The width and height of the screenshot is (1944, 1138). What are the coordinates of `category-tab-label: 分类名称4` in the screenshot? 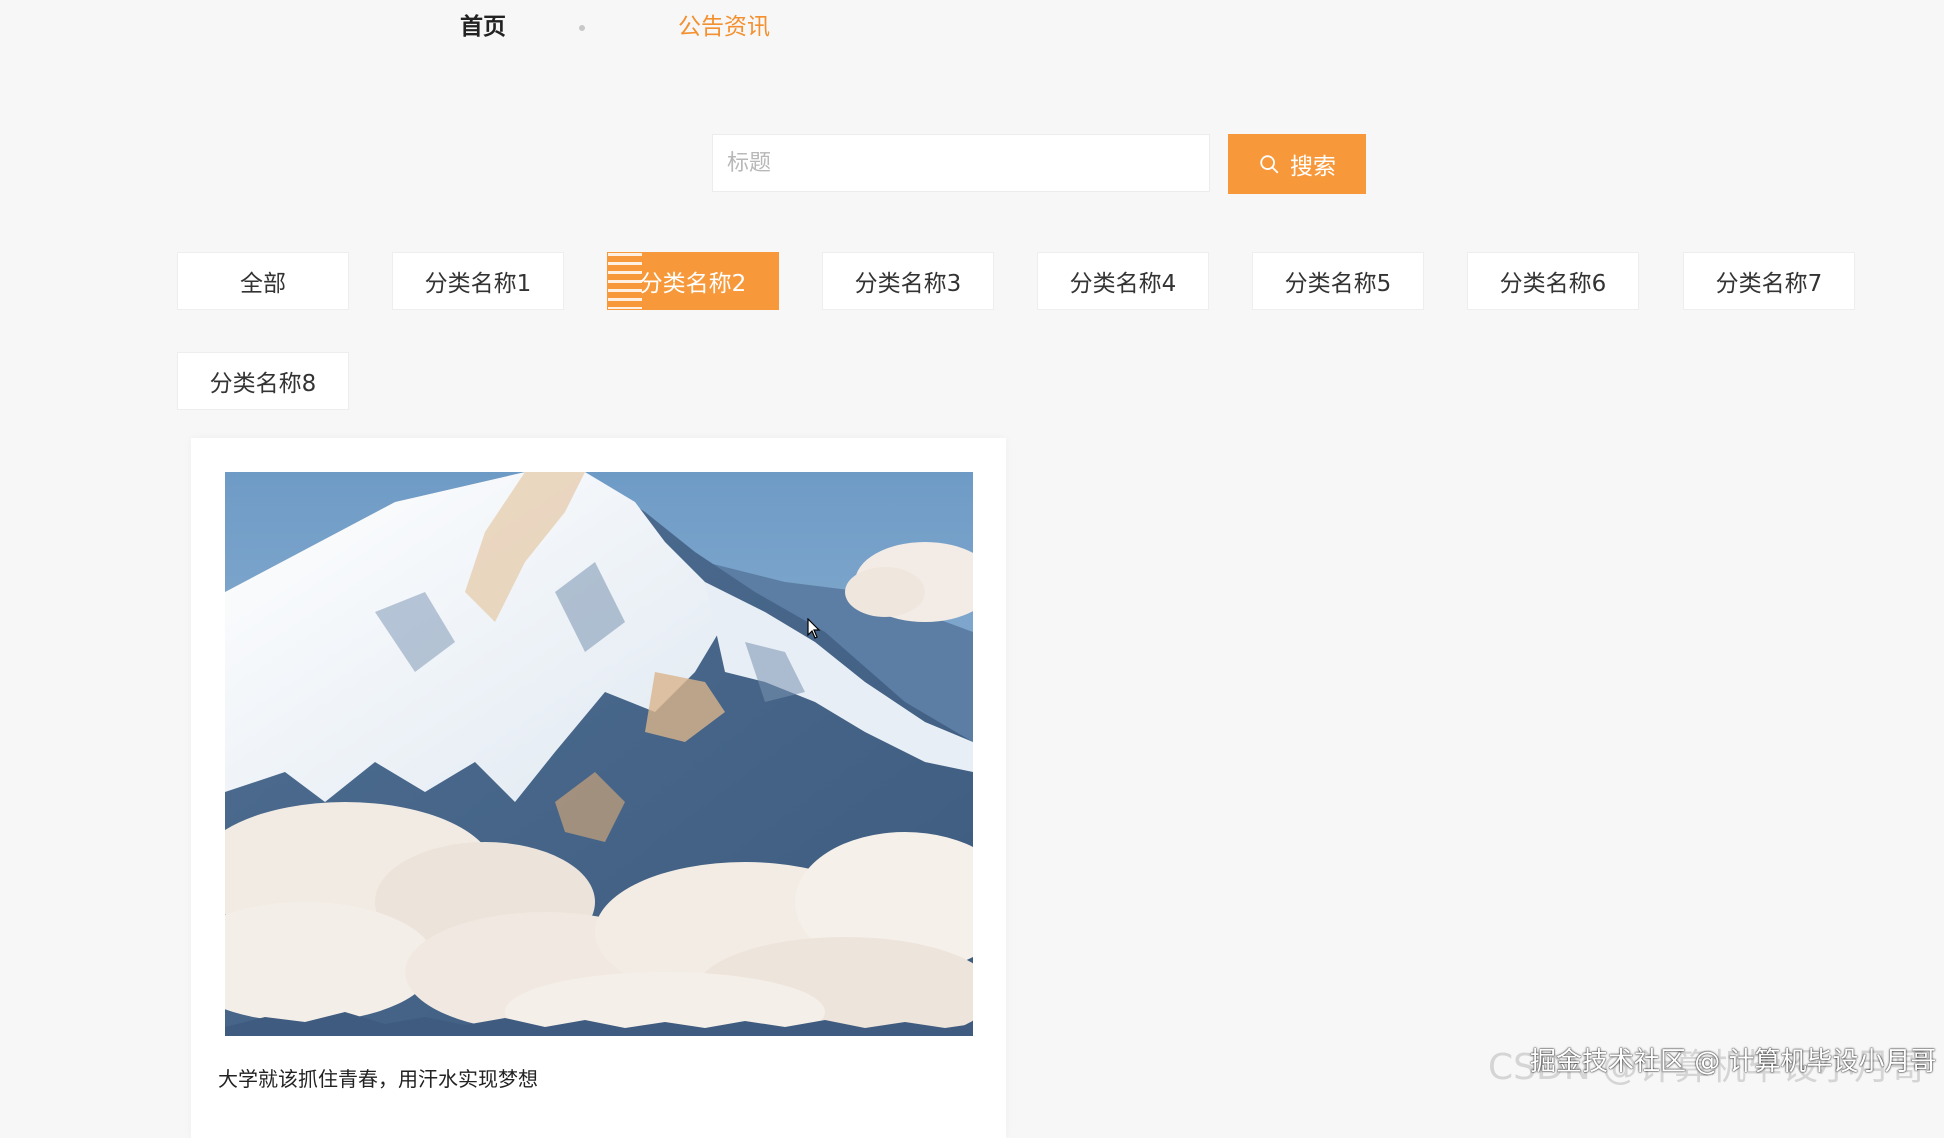 It's located at (1123, 284).